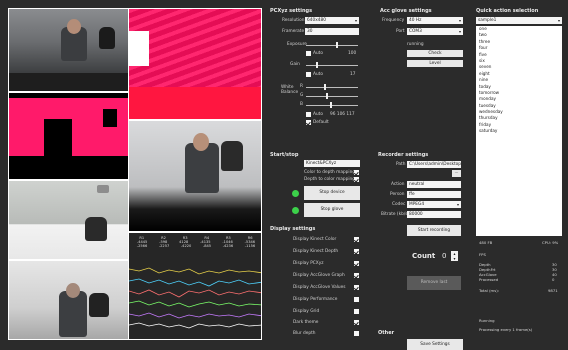 The width and height of the screenshot is (568, 350). Describe the element at coordinates (318, 53) in the screenshot. I see `exposure-auto-label: Auto` at that location.